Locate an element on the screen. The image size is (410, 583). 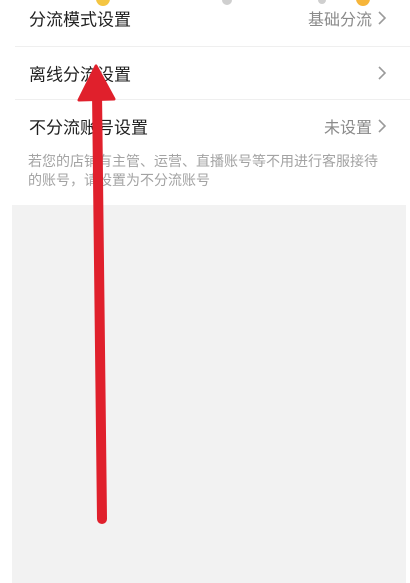
shunt-mode-value: 基础分流 is located at coordinates (339, 19).